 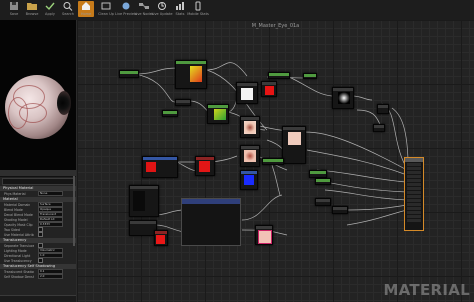 What do you see at coordinates (162, 6) in the screenshot?
I see `update-icon` at bounding box center [162, 6].